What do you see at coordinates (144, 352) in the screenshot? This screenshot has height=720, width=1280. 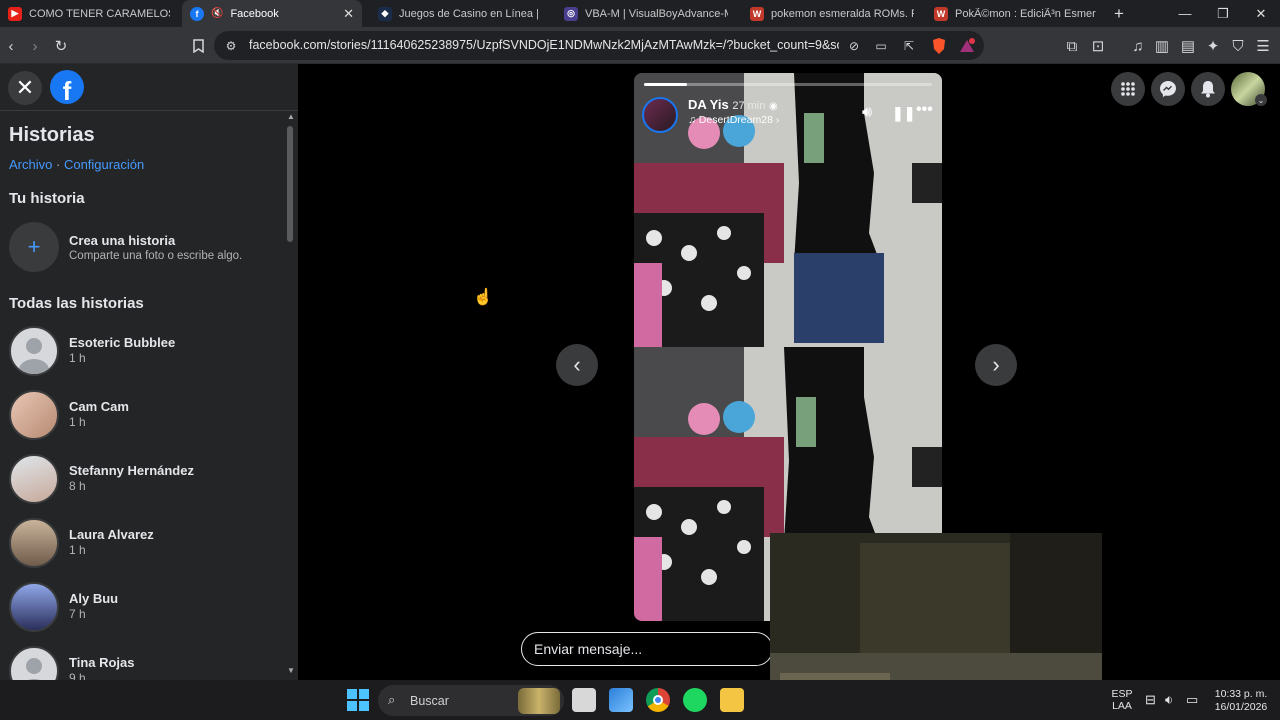 I see `story-item: Esoteric Bubblee 1 h` at bounding box center [144, 352].